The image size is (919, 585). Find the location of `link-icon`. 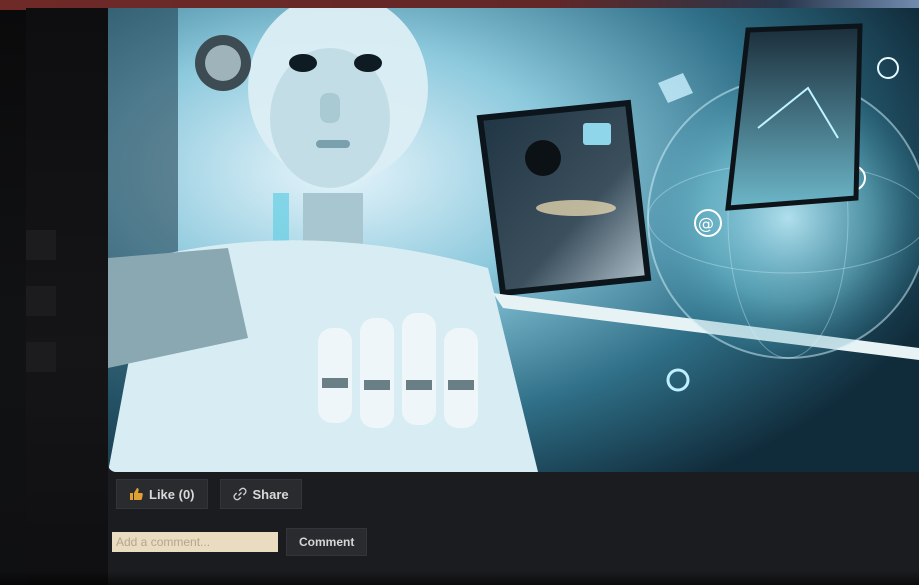

link-icon is located at coordinates (239, 494).